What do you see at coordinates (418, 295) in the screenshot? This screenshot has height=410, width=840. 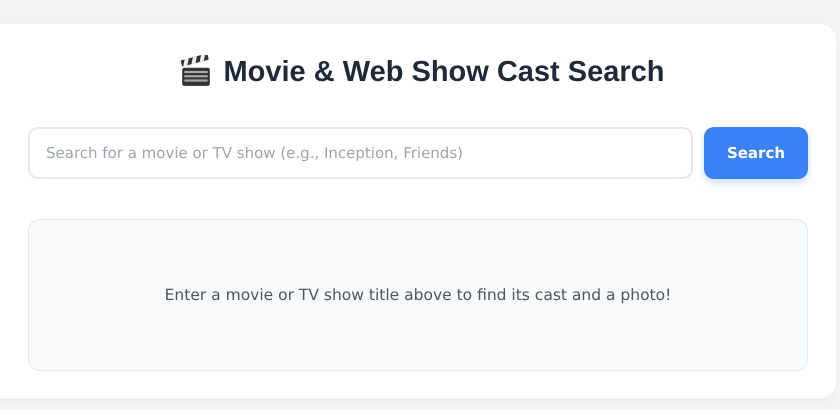 I see `empty-message: Enter a movie or TV show title above to find its cast and a photo!` at bounding box center [418, 295].